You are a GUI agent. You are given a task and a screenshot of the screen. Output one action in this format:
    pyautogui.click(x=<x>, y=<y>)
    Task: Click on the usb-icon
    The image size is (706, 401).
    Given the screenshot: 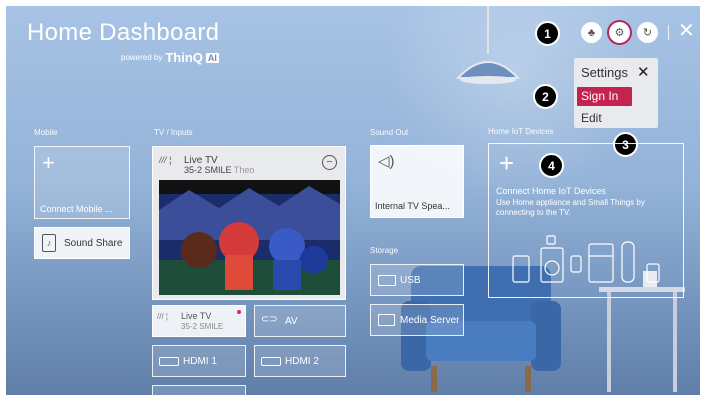 What is the action you would take?
    pyautogui.click(x=387, y=280)
    